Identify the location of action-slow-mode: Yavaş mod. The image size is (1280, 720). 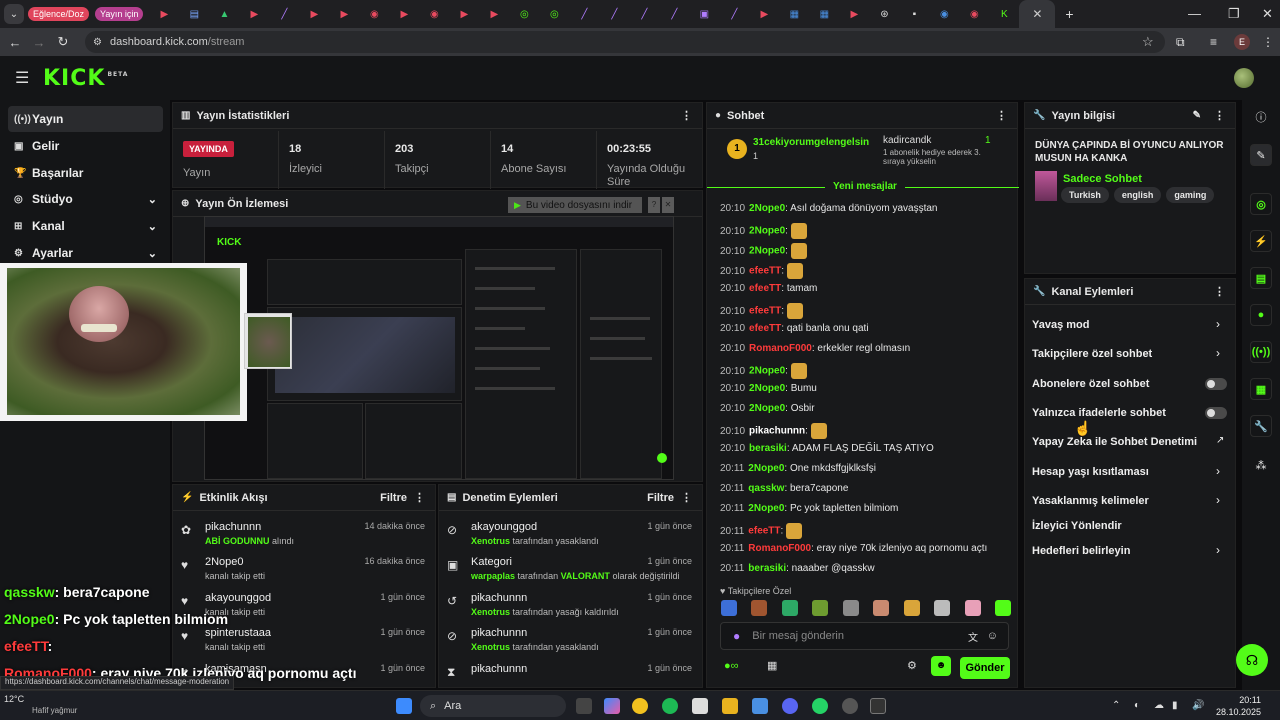
(1060, 325).